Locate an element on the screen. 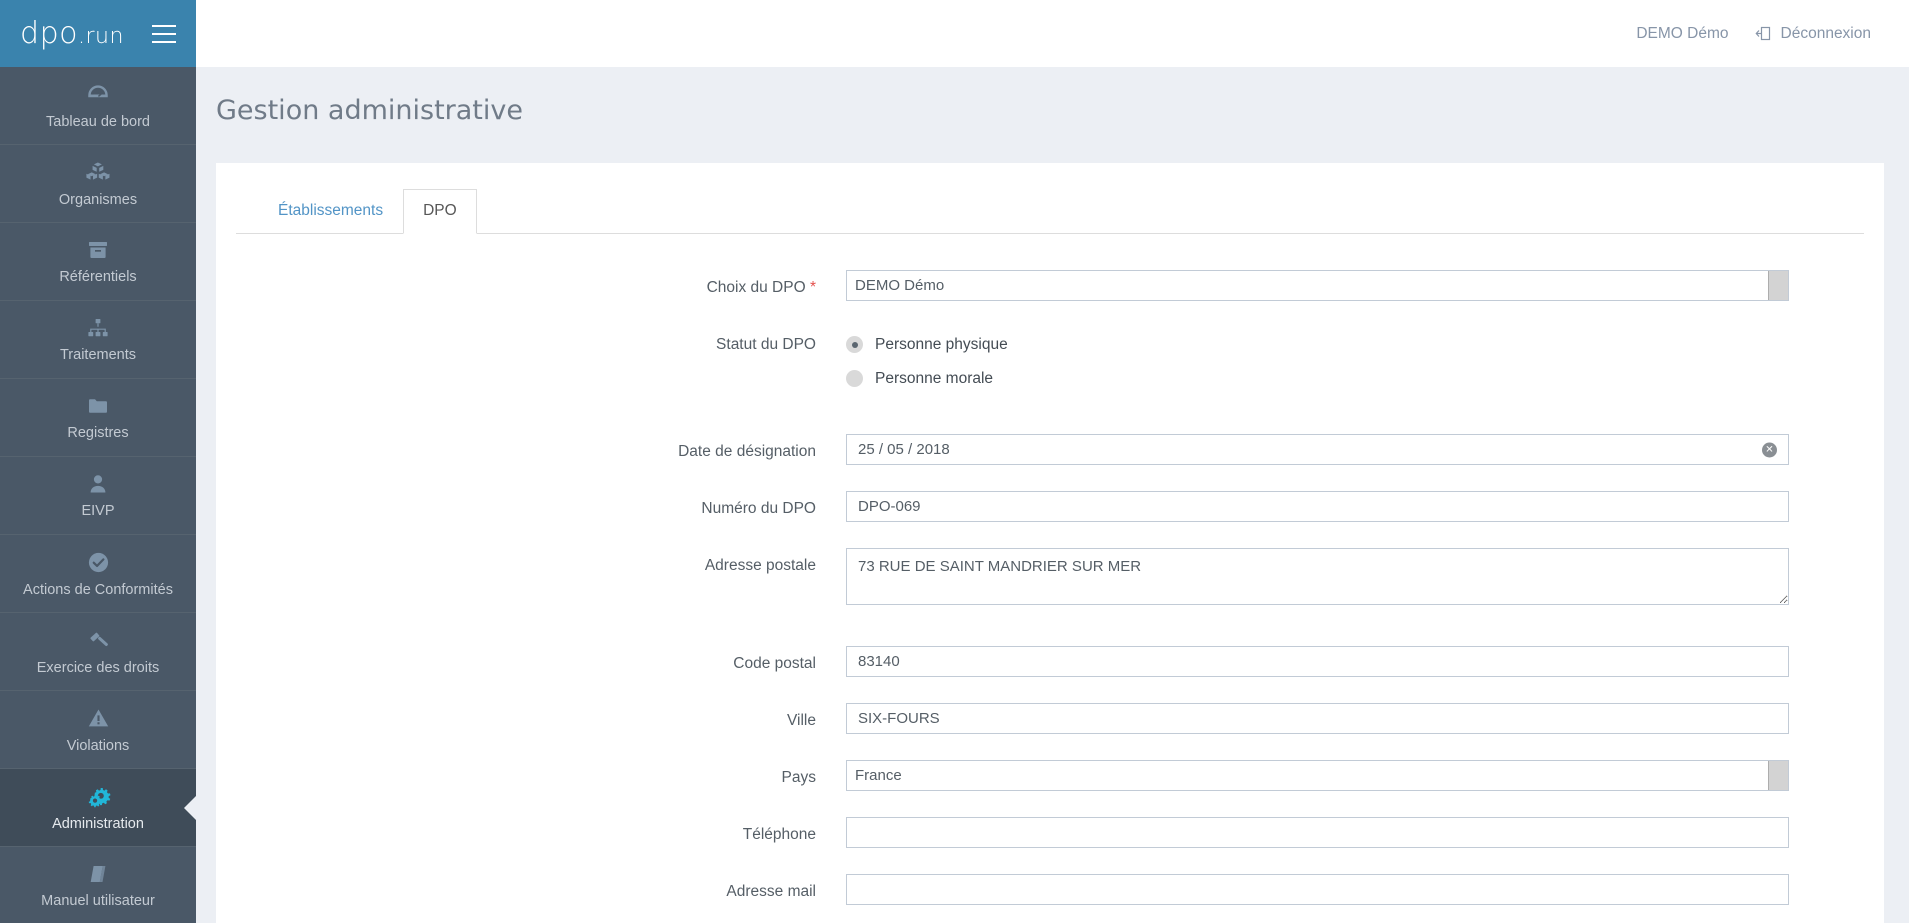  sidebar-item-violations: Violations is located at coordinates (98, 730).